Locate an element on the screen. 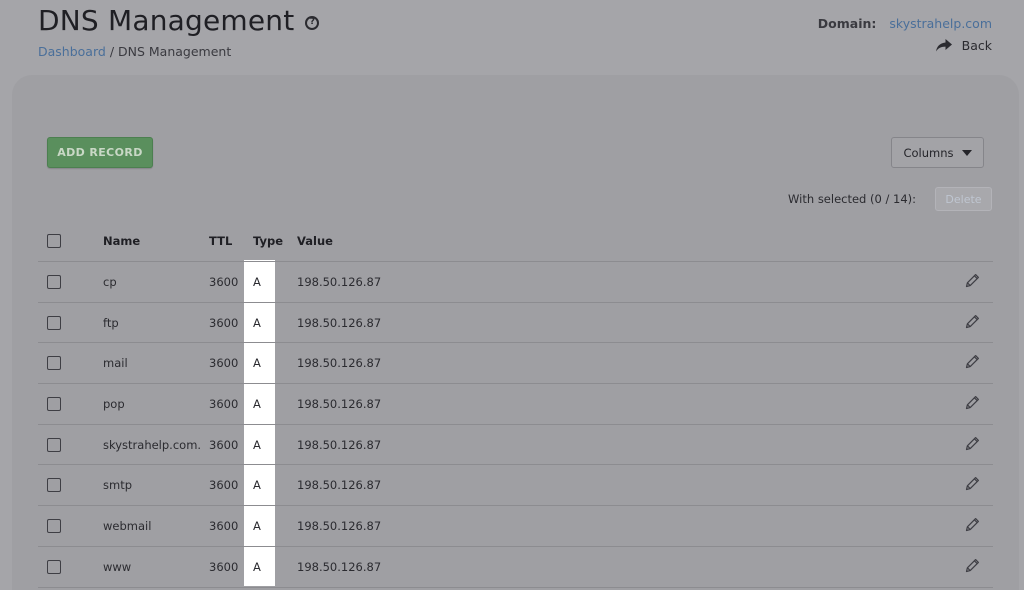 The image size is (1024, 590). record-name: www is located at coordinates (117, 566).